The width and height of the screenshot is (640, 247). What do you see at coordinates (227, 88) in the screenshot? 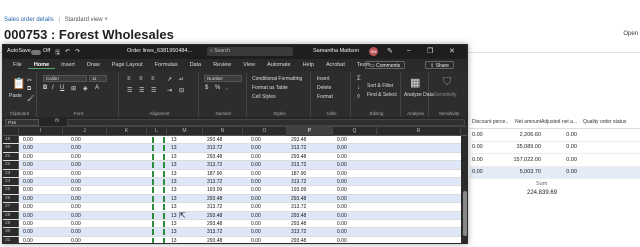
I see `comma-icon: ,` at bounding box center [227, 88].